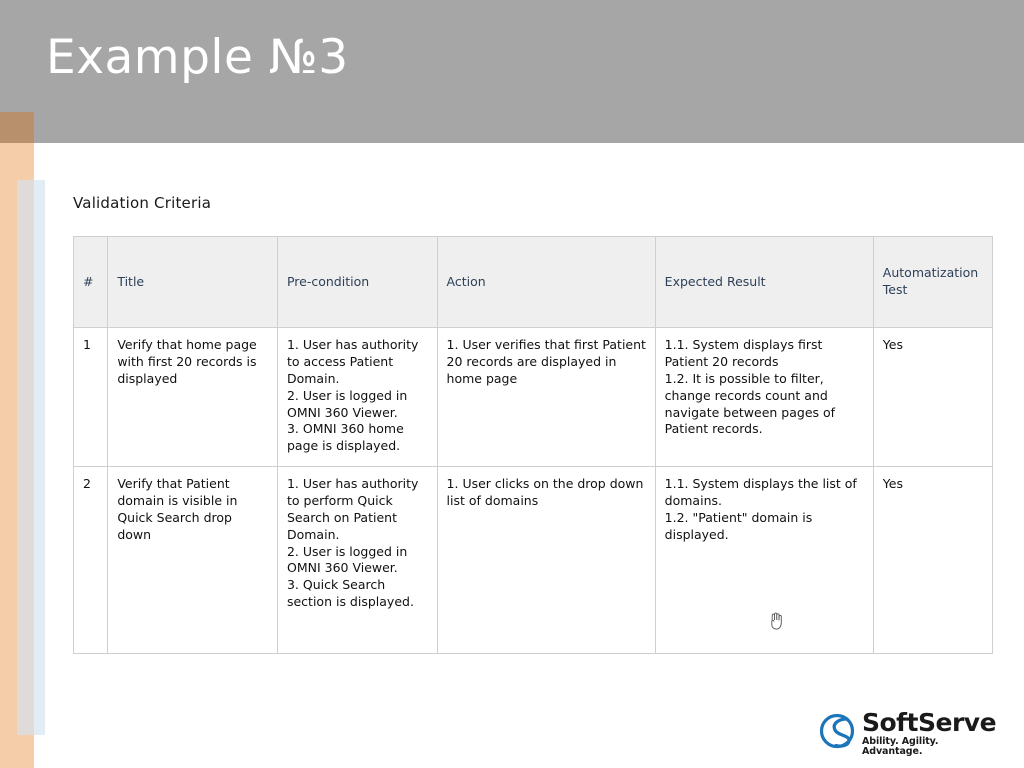 This screenshot has width=1024, height=768. I want to click on softserve-wordmark: SoftServe, so click(929, 722).